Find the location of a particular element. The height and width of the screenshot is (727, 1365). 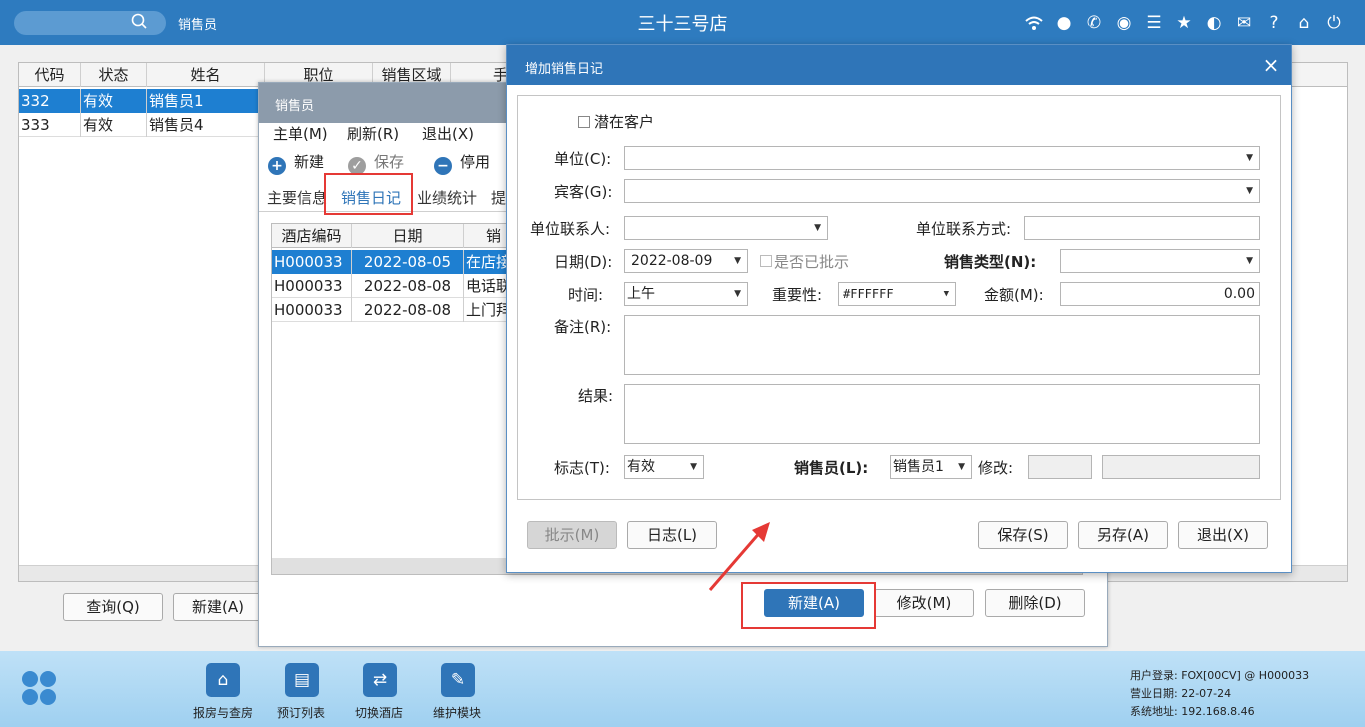

sales-log-modify-button: 修改(M) is located at coordinates (924, 603).